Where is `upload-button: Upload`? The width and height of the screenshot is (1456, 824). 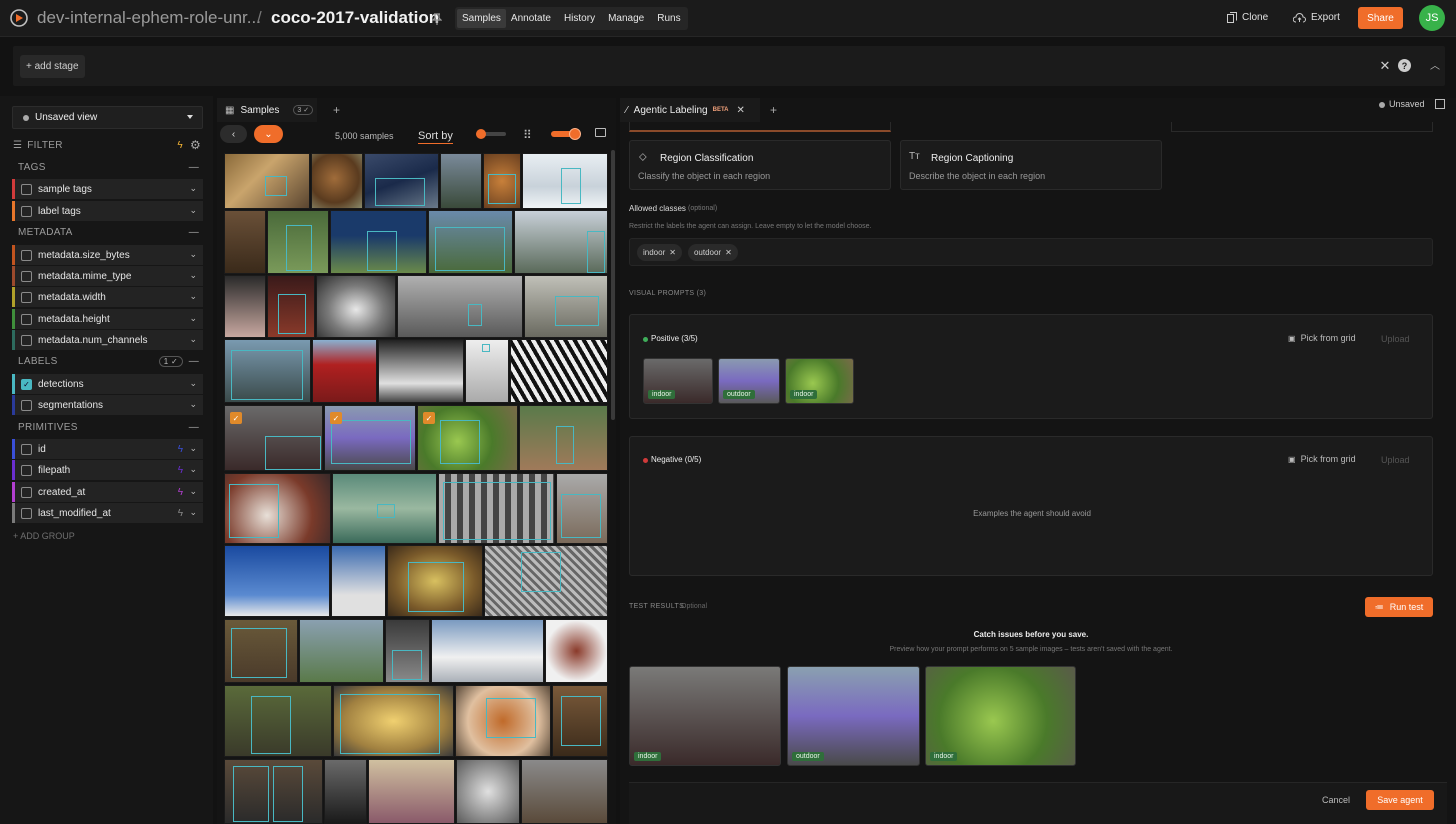 upload-button: Upload is located at coordinates (1395, 460).